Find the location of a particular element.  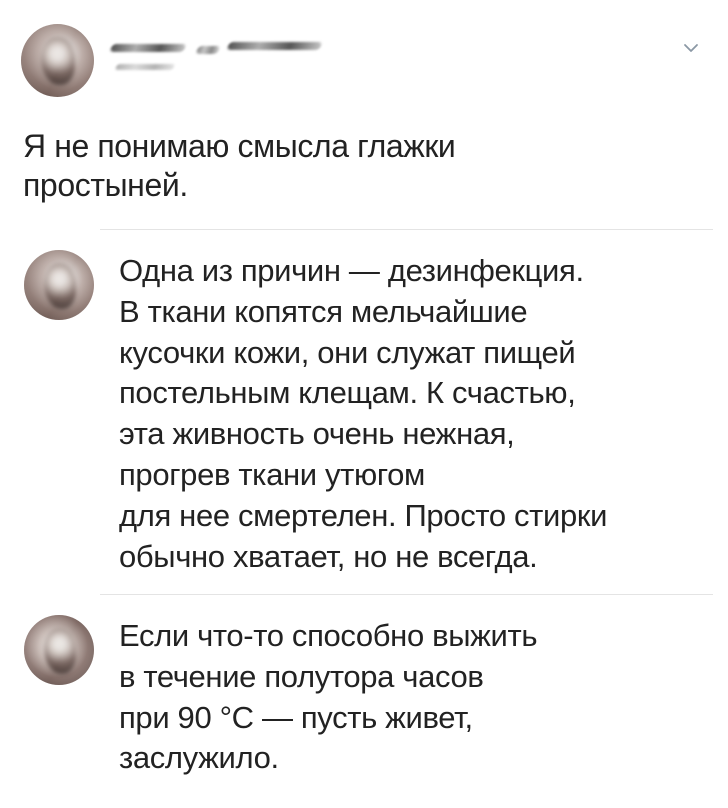

blurred-author-separator is located at coordinates (208, 50).